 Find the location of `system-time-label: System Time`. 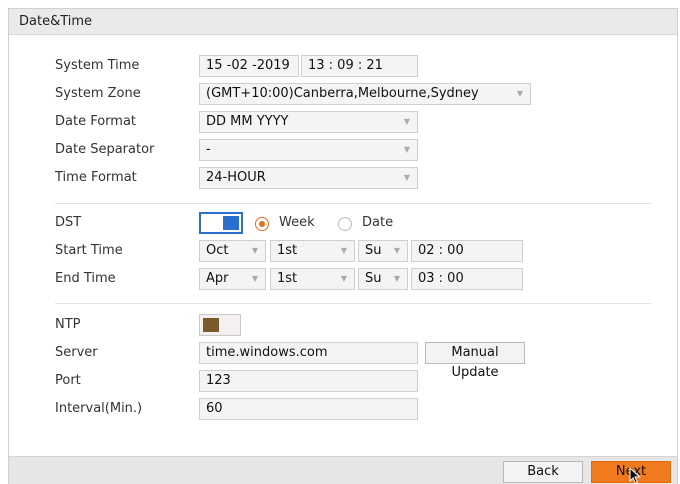

system-time-label: System Time is located at coordinates (97, 65).